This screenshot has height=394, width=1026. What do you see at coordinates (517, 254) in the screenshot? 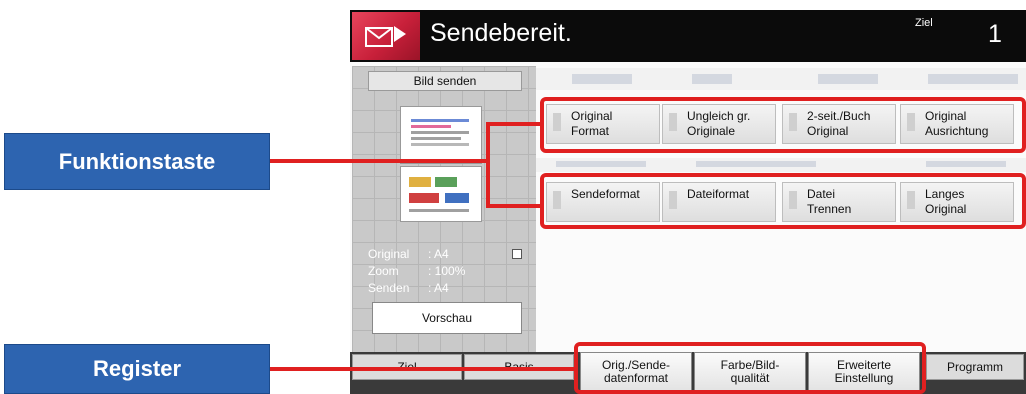
I see `page-icon` at bounding box center [517, 254].